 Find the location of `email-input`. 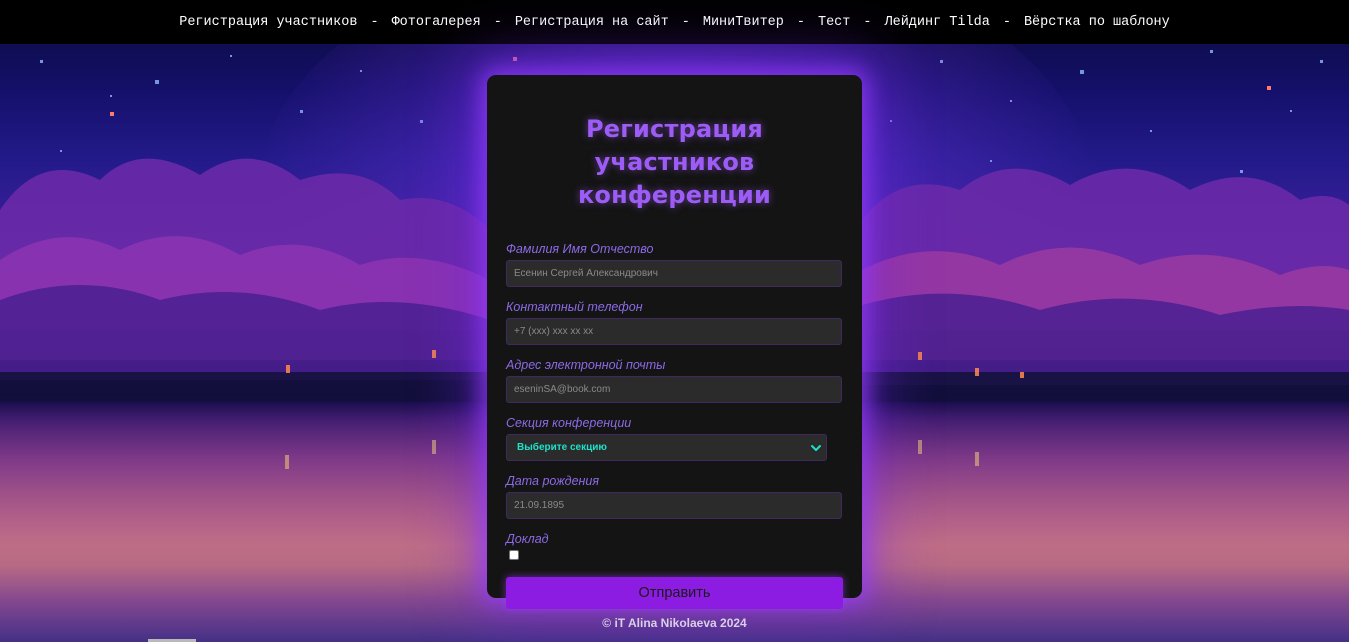

email-input is located at coordinates (674, 389).